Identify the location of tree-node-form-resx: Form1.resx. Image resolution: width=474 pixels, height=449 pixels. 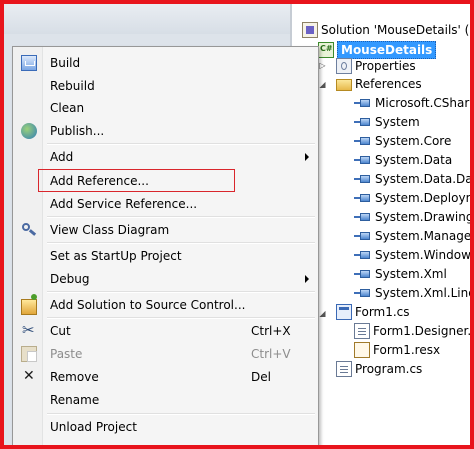
(397, 349).